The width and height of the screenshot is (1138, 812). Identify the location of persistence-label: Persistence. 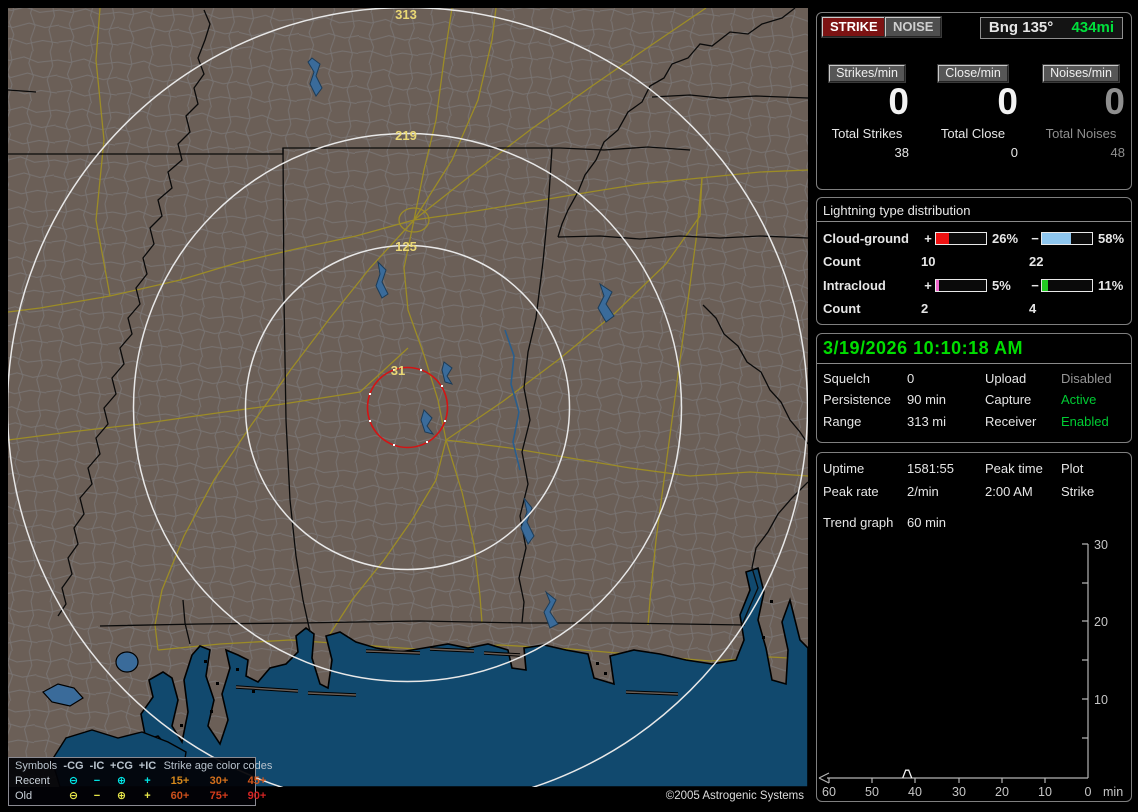
(857, 399).